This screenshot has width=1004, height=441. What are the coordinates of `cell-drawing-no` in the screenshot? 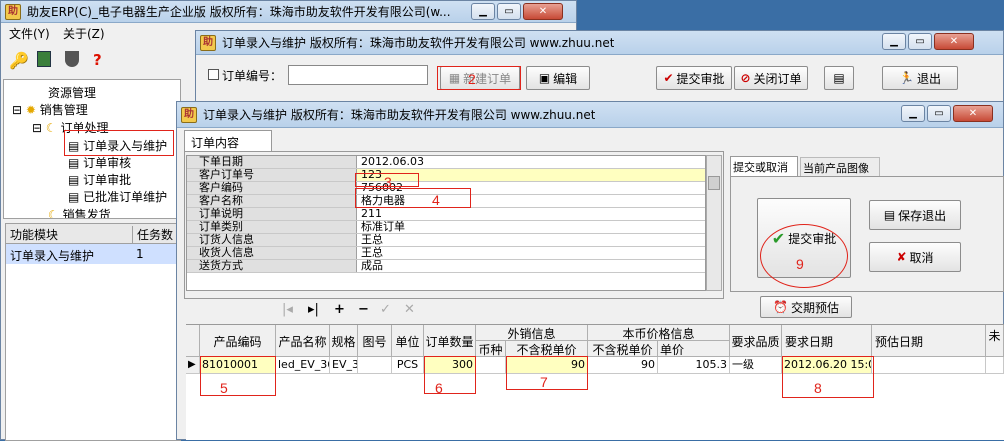 It's located at (375, 365).